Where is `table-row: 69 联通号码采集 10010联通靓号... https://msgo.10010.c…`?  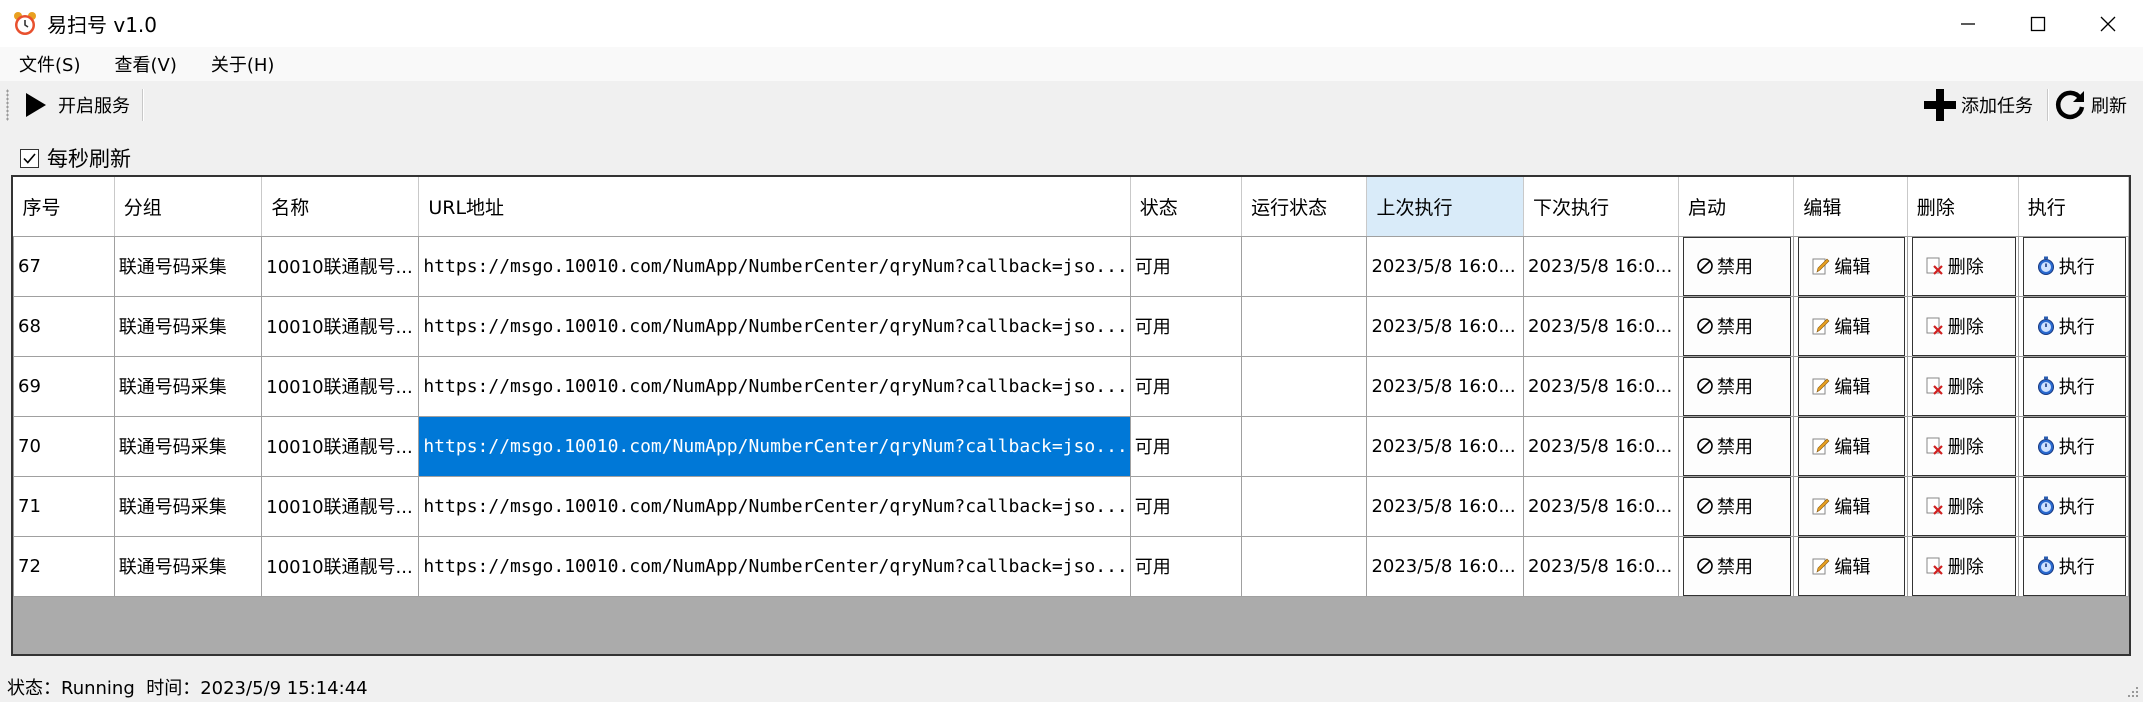
table-row: 69 联通号码采集 10010联通靓号... https://msgo.10010.c… is located at coordinates (1071, 386).